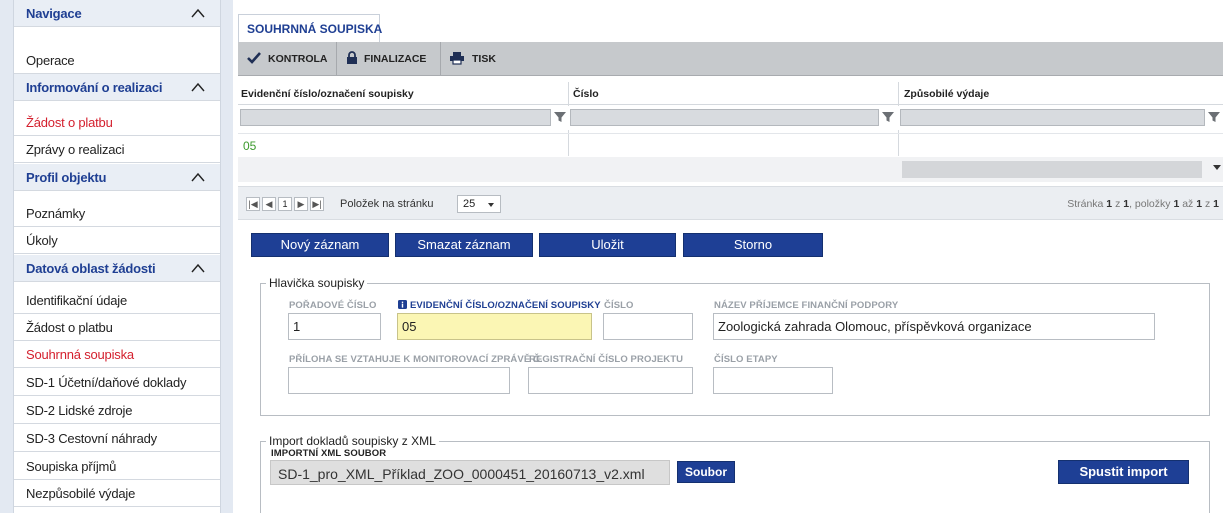 The image size is (1223, 513). Describe the element at coordinates (505, 305) in the screenshot. I see `field-label: EVIDENČNÍ ČÍSLO/OZNAČENÍ SOUPISKY` at that location.